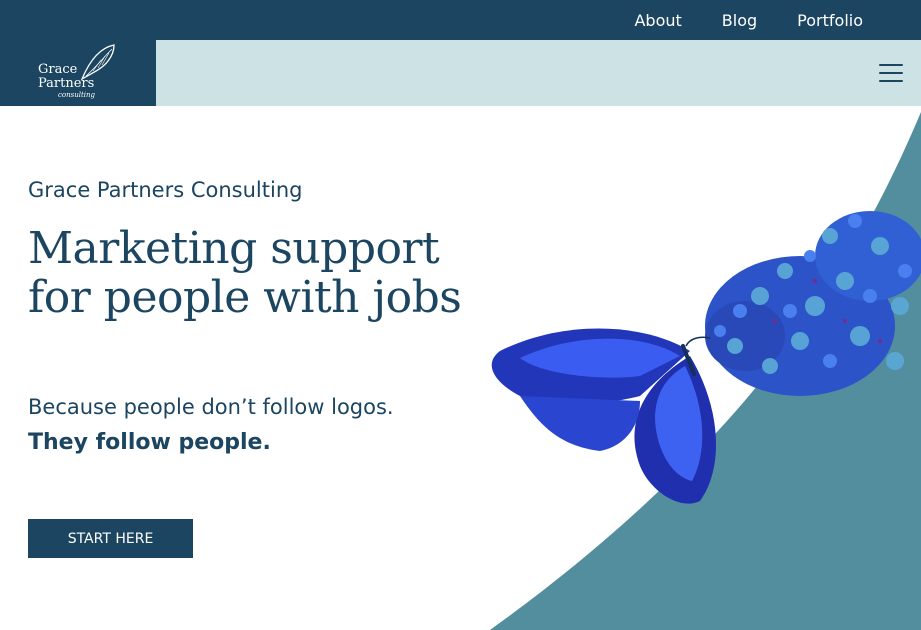  What do you see at coordinates (538, 73) in the screenshot?
I see `header-bar` at bounding box center [538, 73].